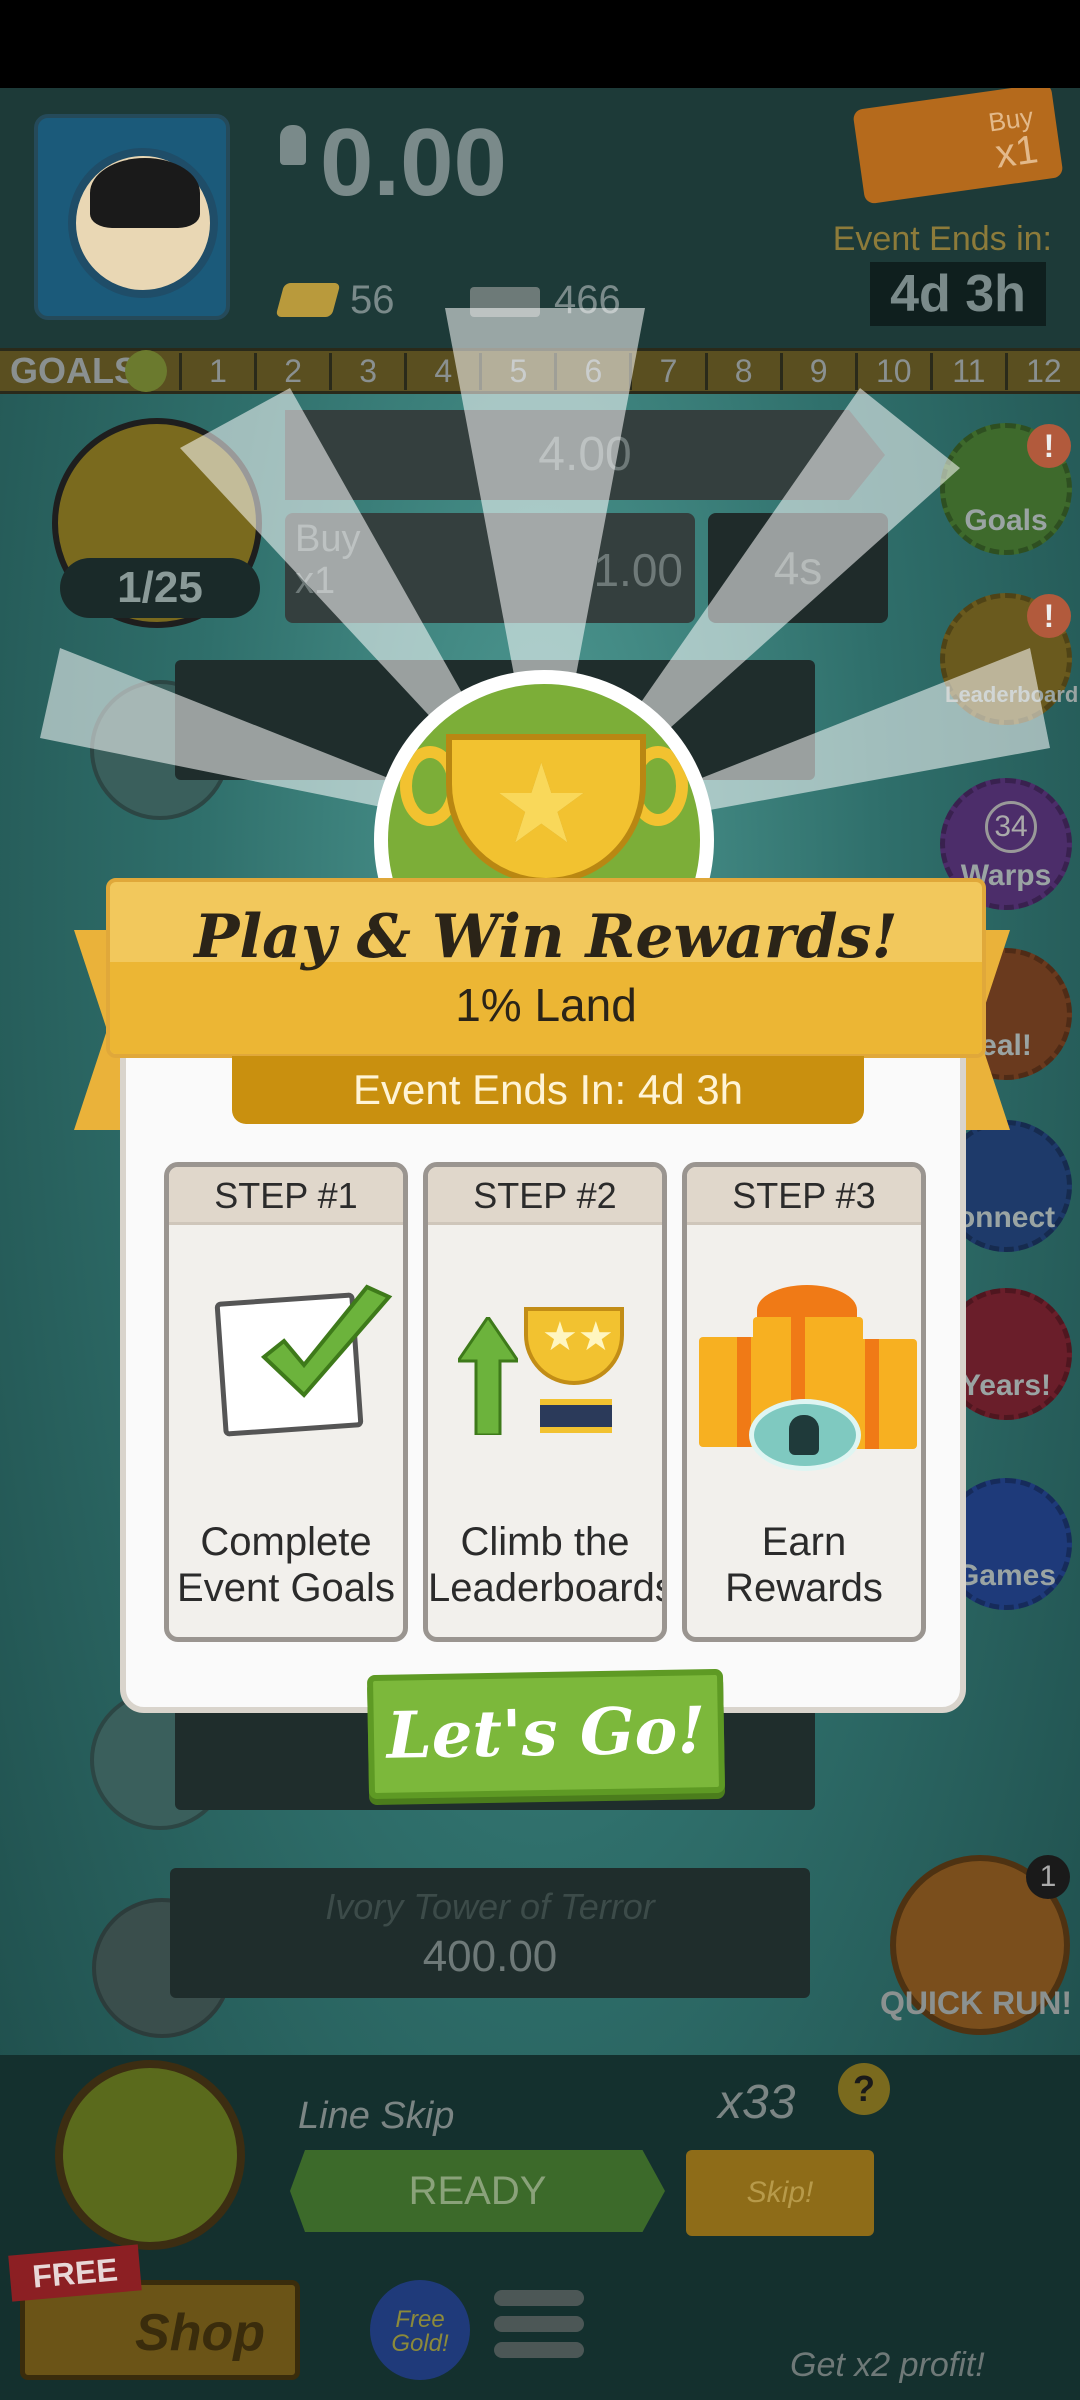 This screenshot has height=2400, width=1080. I want to click on step-header: STEP #2, so click(545, 1196).